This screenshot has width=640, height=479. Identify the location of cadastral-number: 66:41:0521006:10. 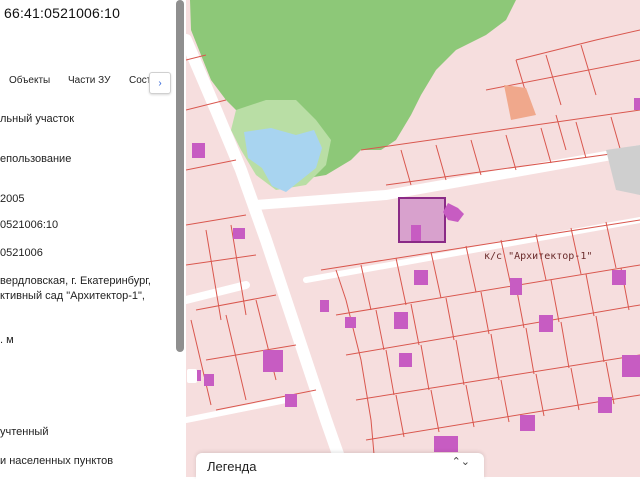
(62, 13).